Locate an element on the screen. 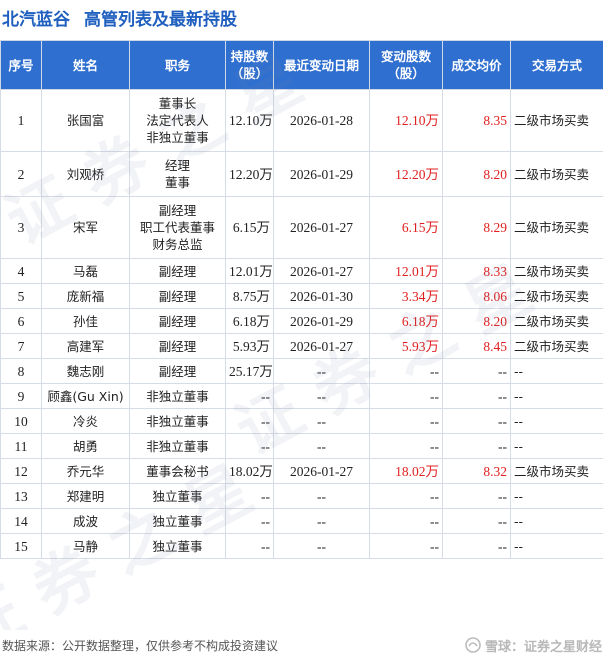  cell-name: 魏志刚 is located at coordinates (85, 371).